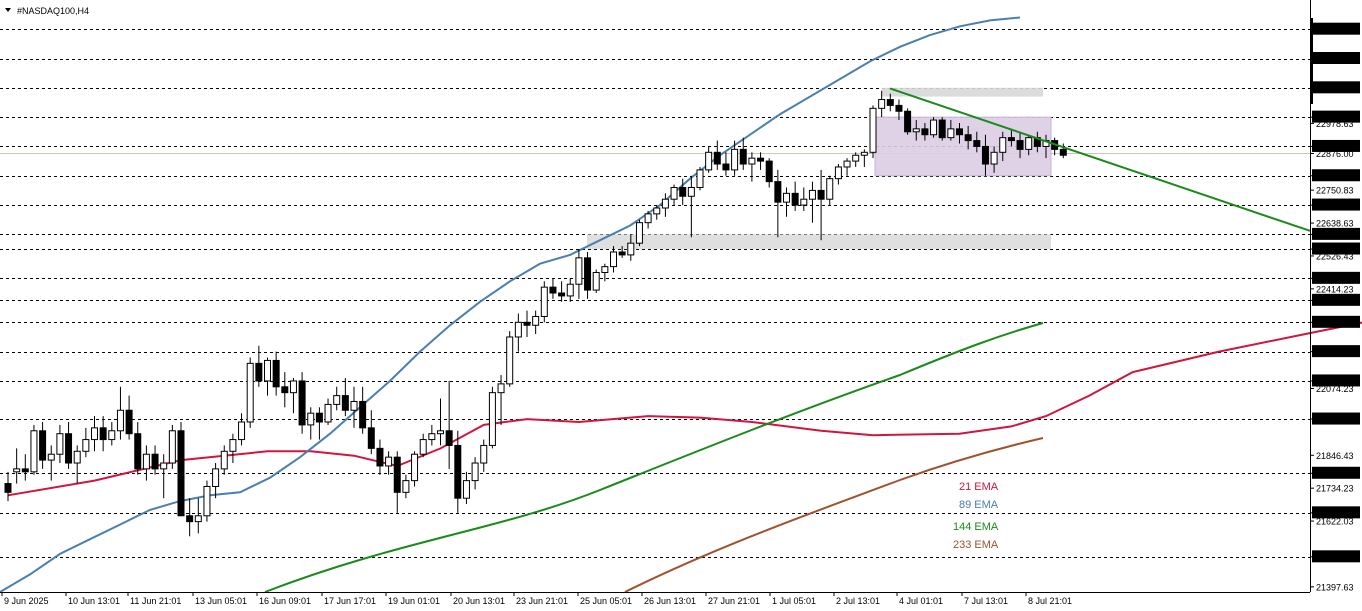 The width and height of the screenshot is (1362, 611). I want to click on symbol-label: #NASDAQ100,H4, so click(53, 11).